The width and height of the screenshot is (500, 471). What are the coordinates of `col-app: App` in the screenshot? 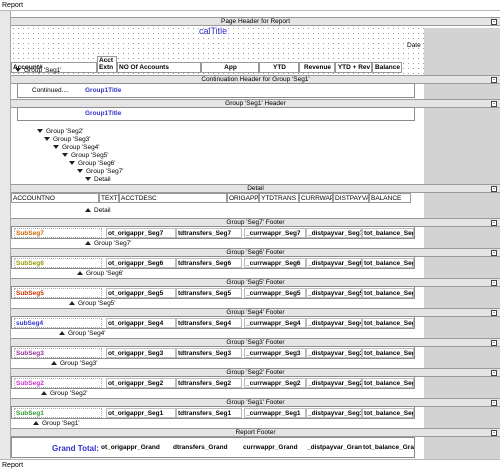 It's located at (230, 67).